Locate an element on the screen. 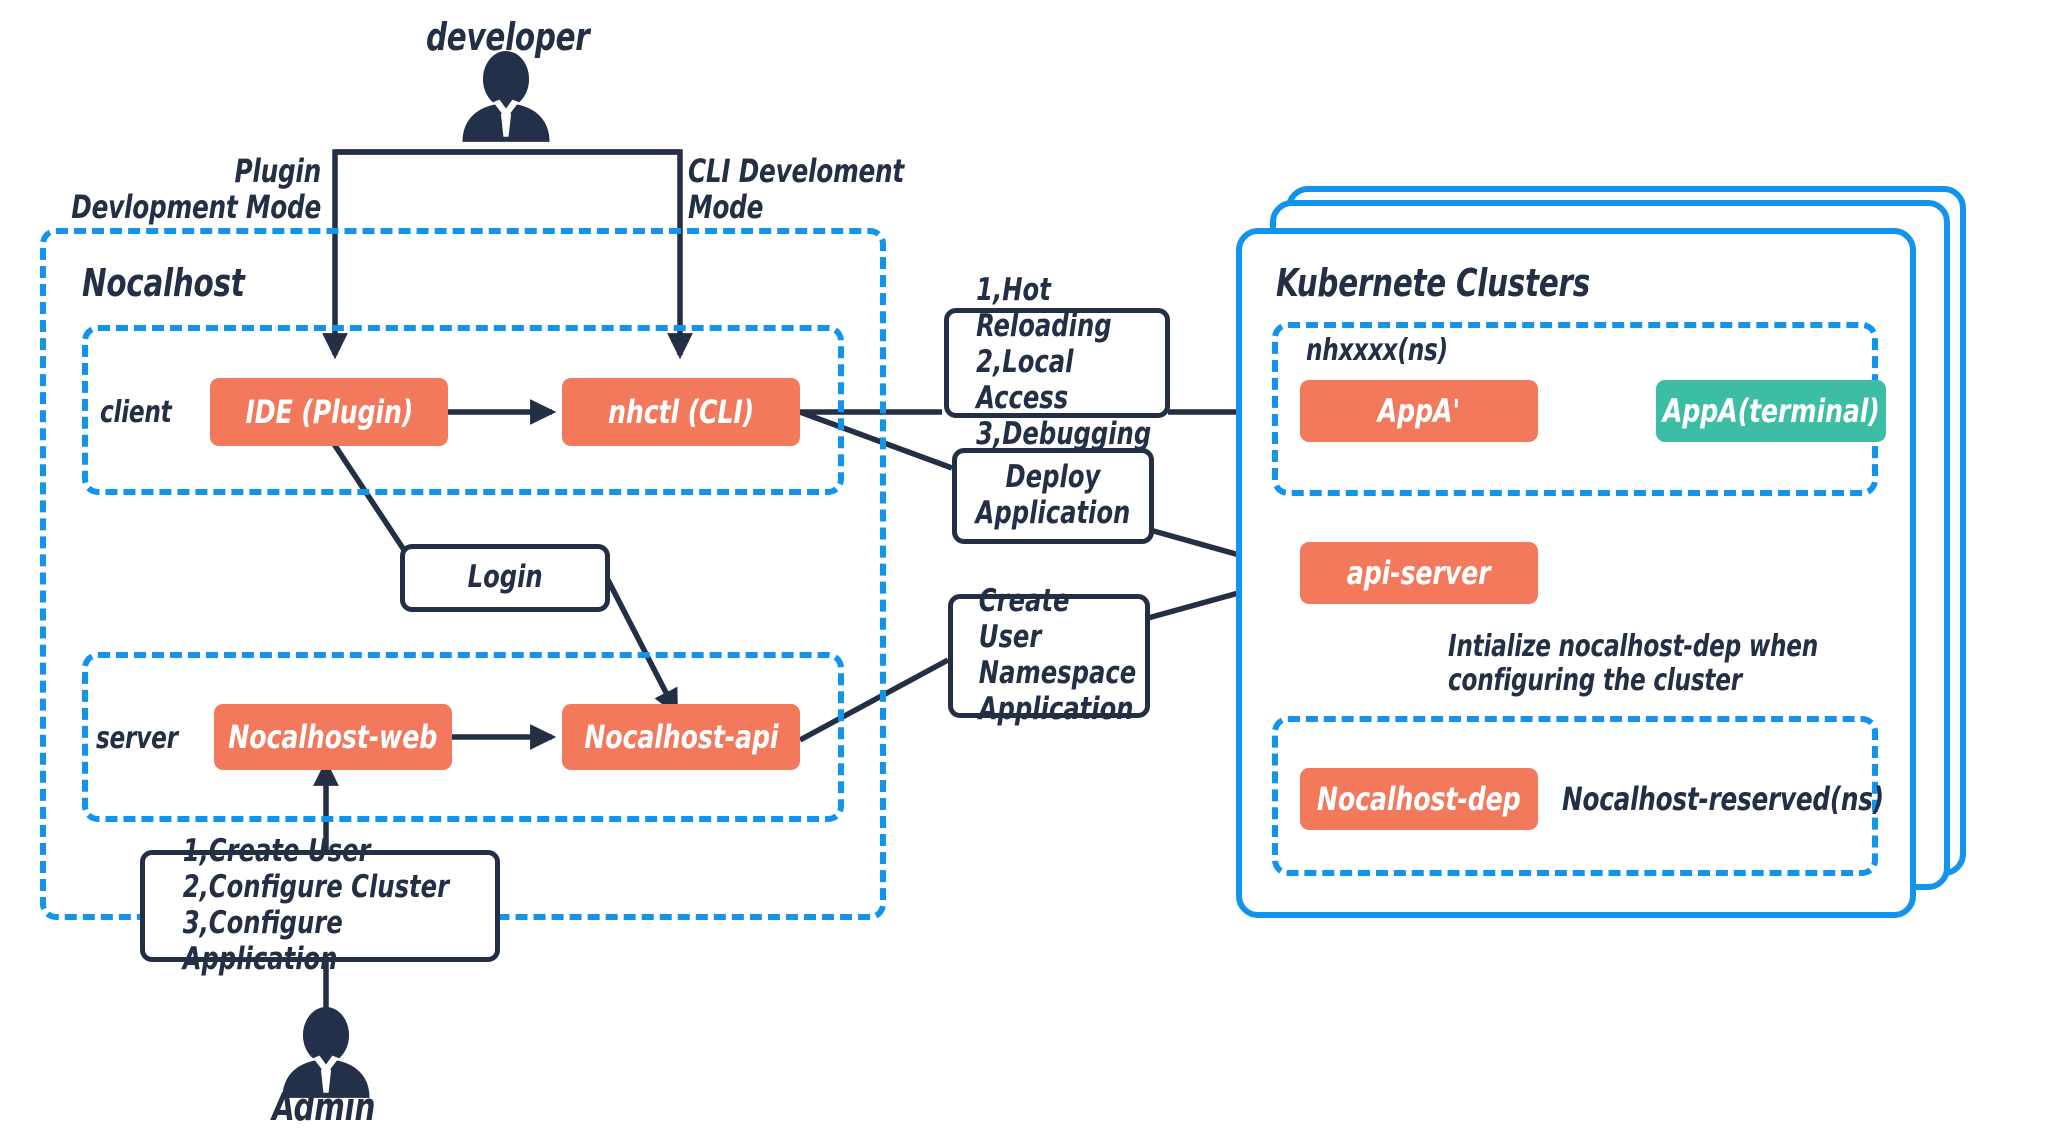 The height and width of the screenshot is (1134, 2048). node-appa-prime: AppA' is located at coordinates (1419, 411).